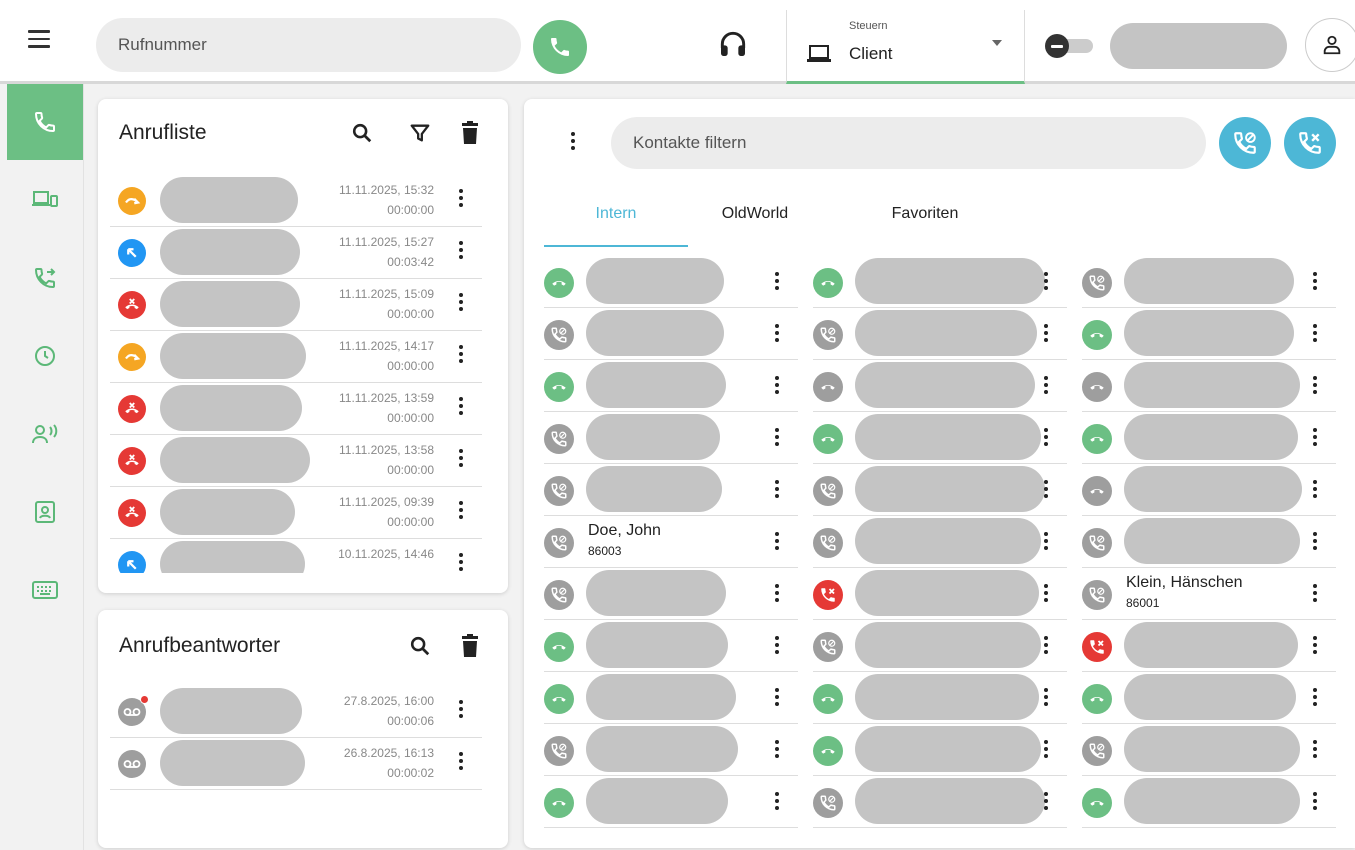 The height and width of the screenshot is (850, 1355). I want to click on contacts-filter-input, so click(908, 143).